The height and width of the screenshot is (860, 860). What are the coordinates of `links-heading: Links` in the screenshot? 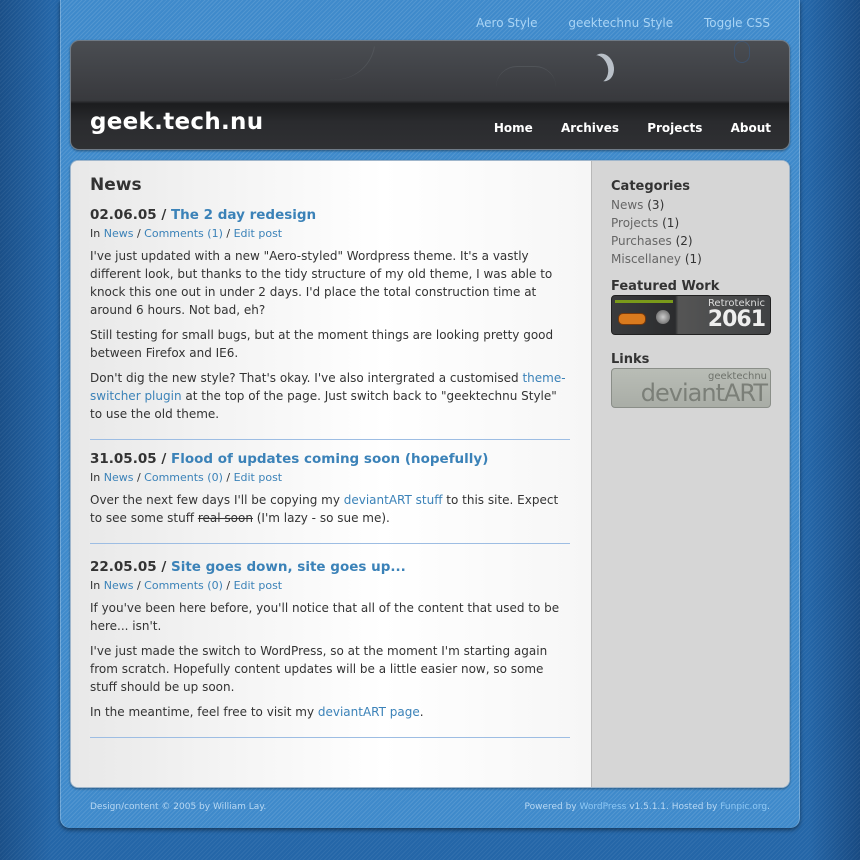 It's located at (630, 359).